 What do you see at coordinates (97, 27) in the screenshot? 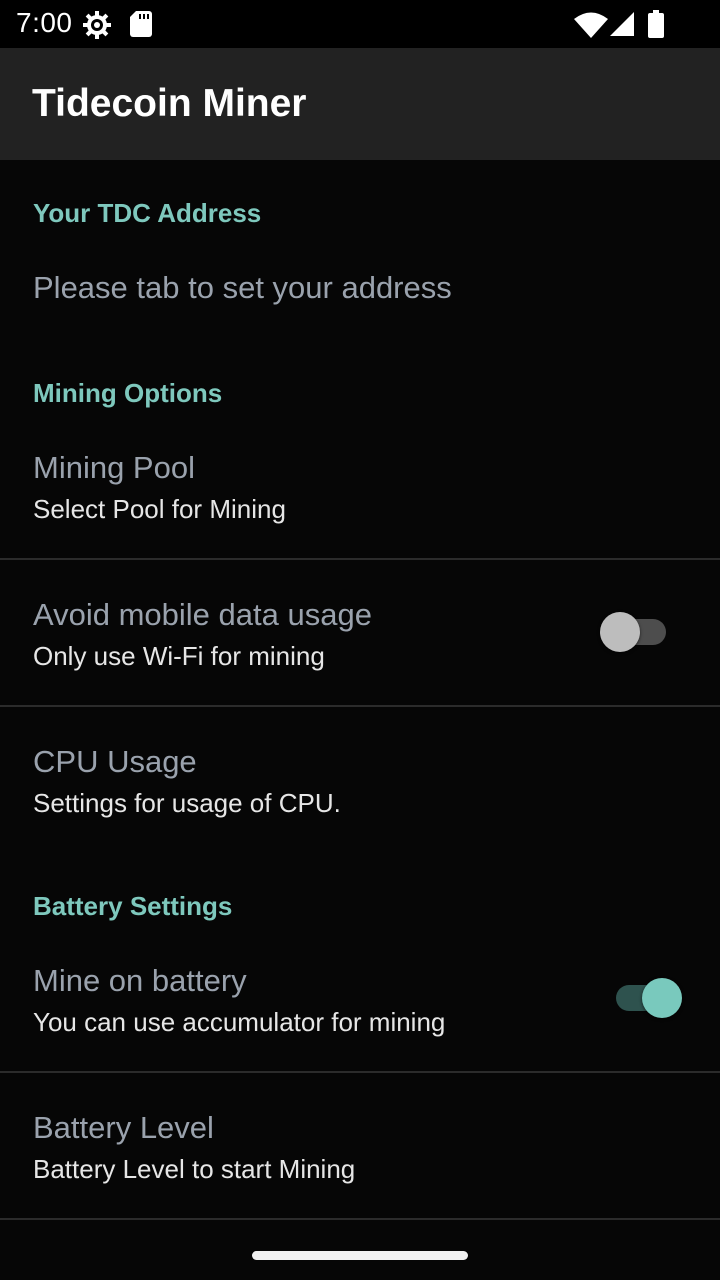
I see `settings-gear-icon` at bounding box center [97, 27].